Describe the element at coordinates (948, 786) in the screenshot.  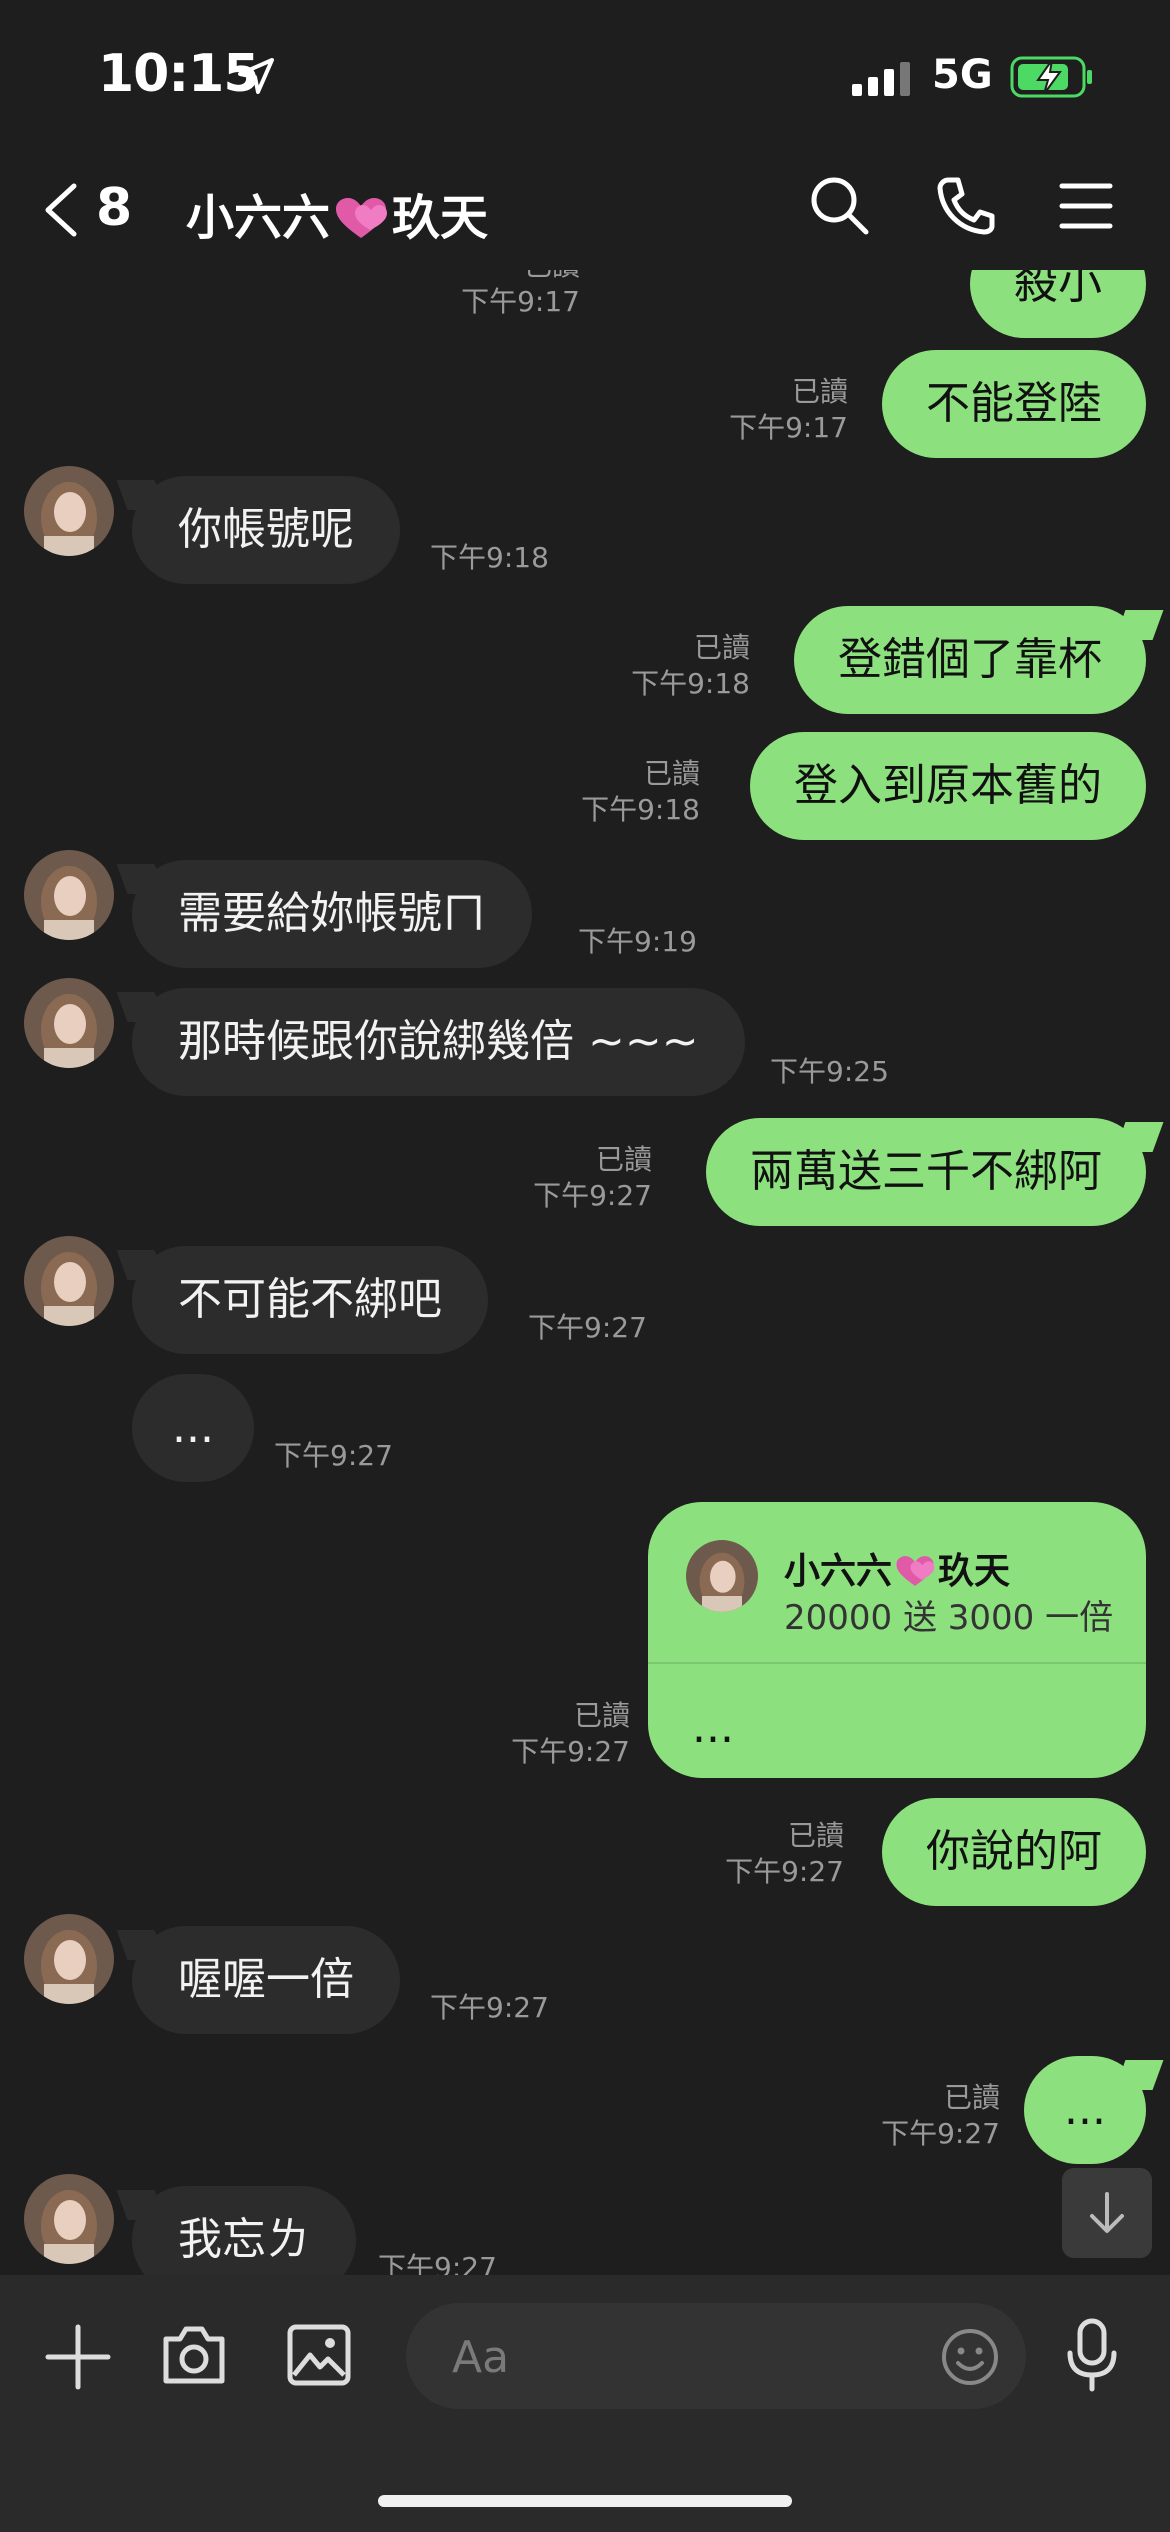
I see `outgoing-message: 登入到原本舊的` at that location.